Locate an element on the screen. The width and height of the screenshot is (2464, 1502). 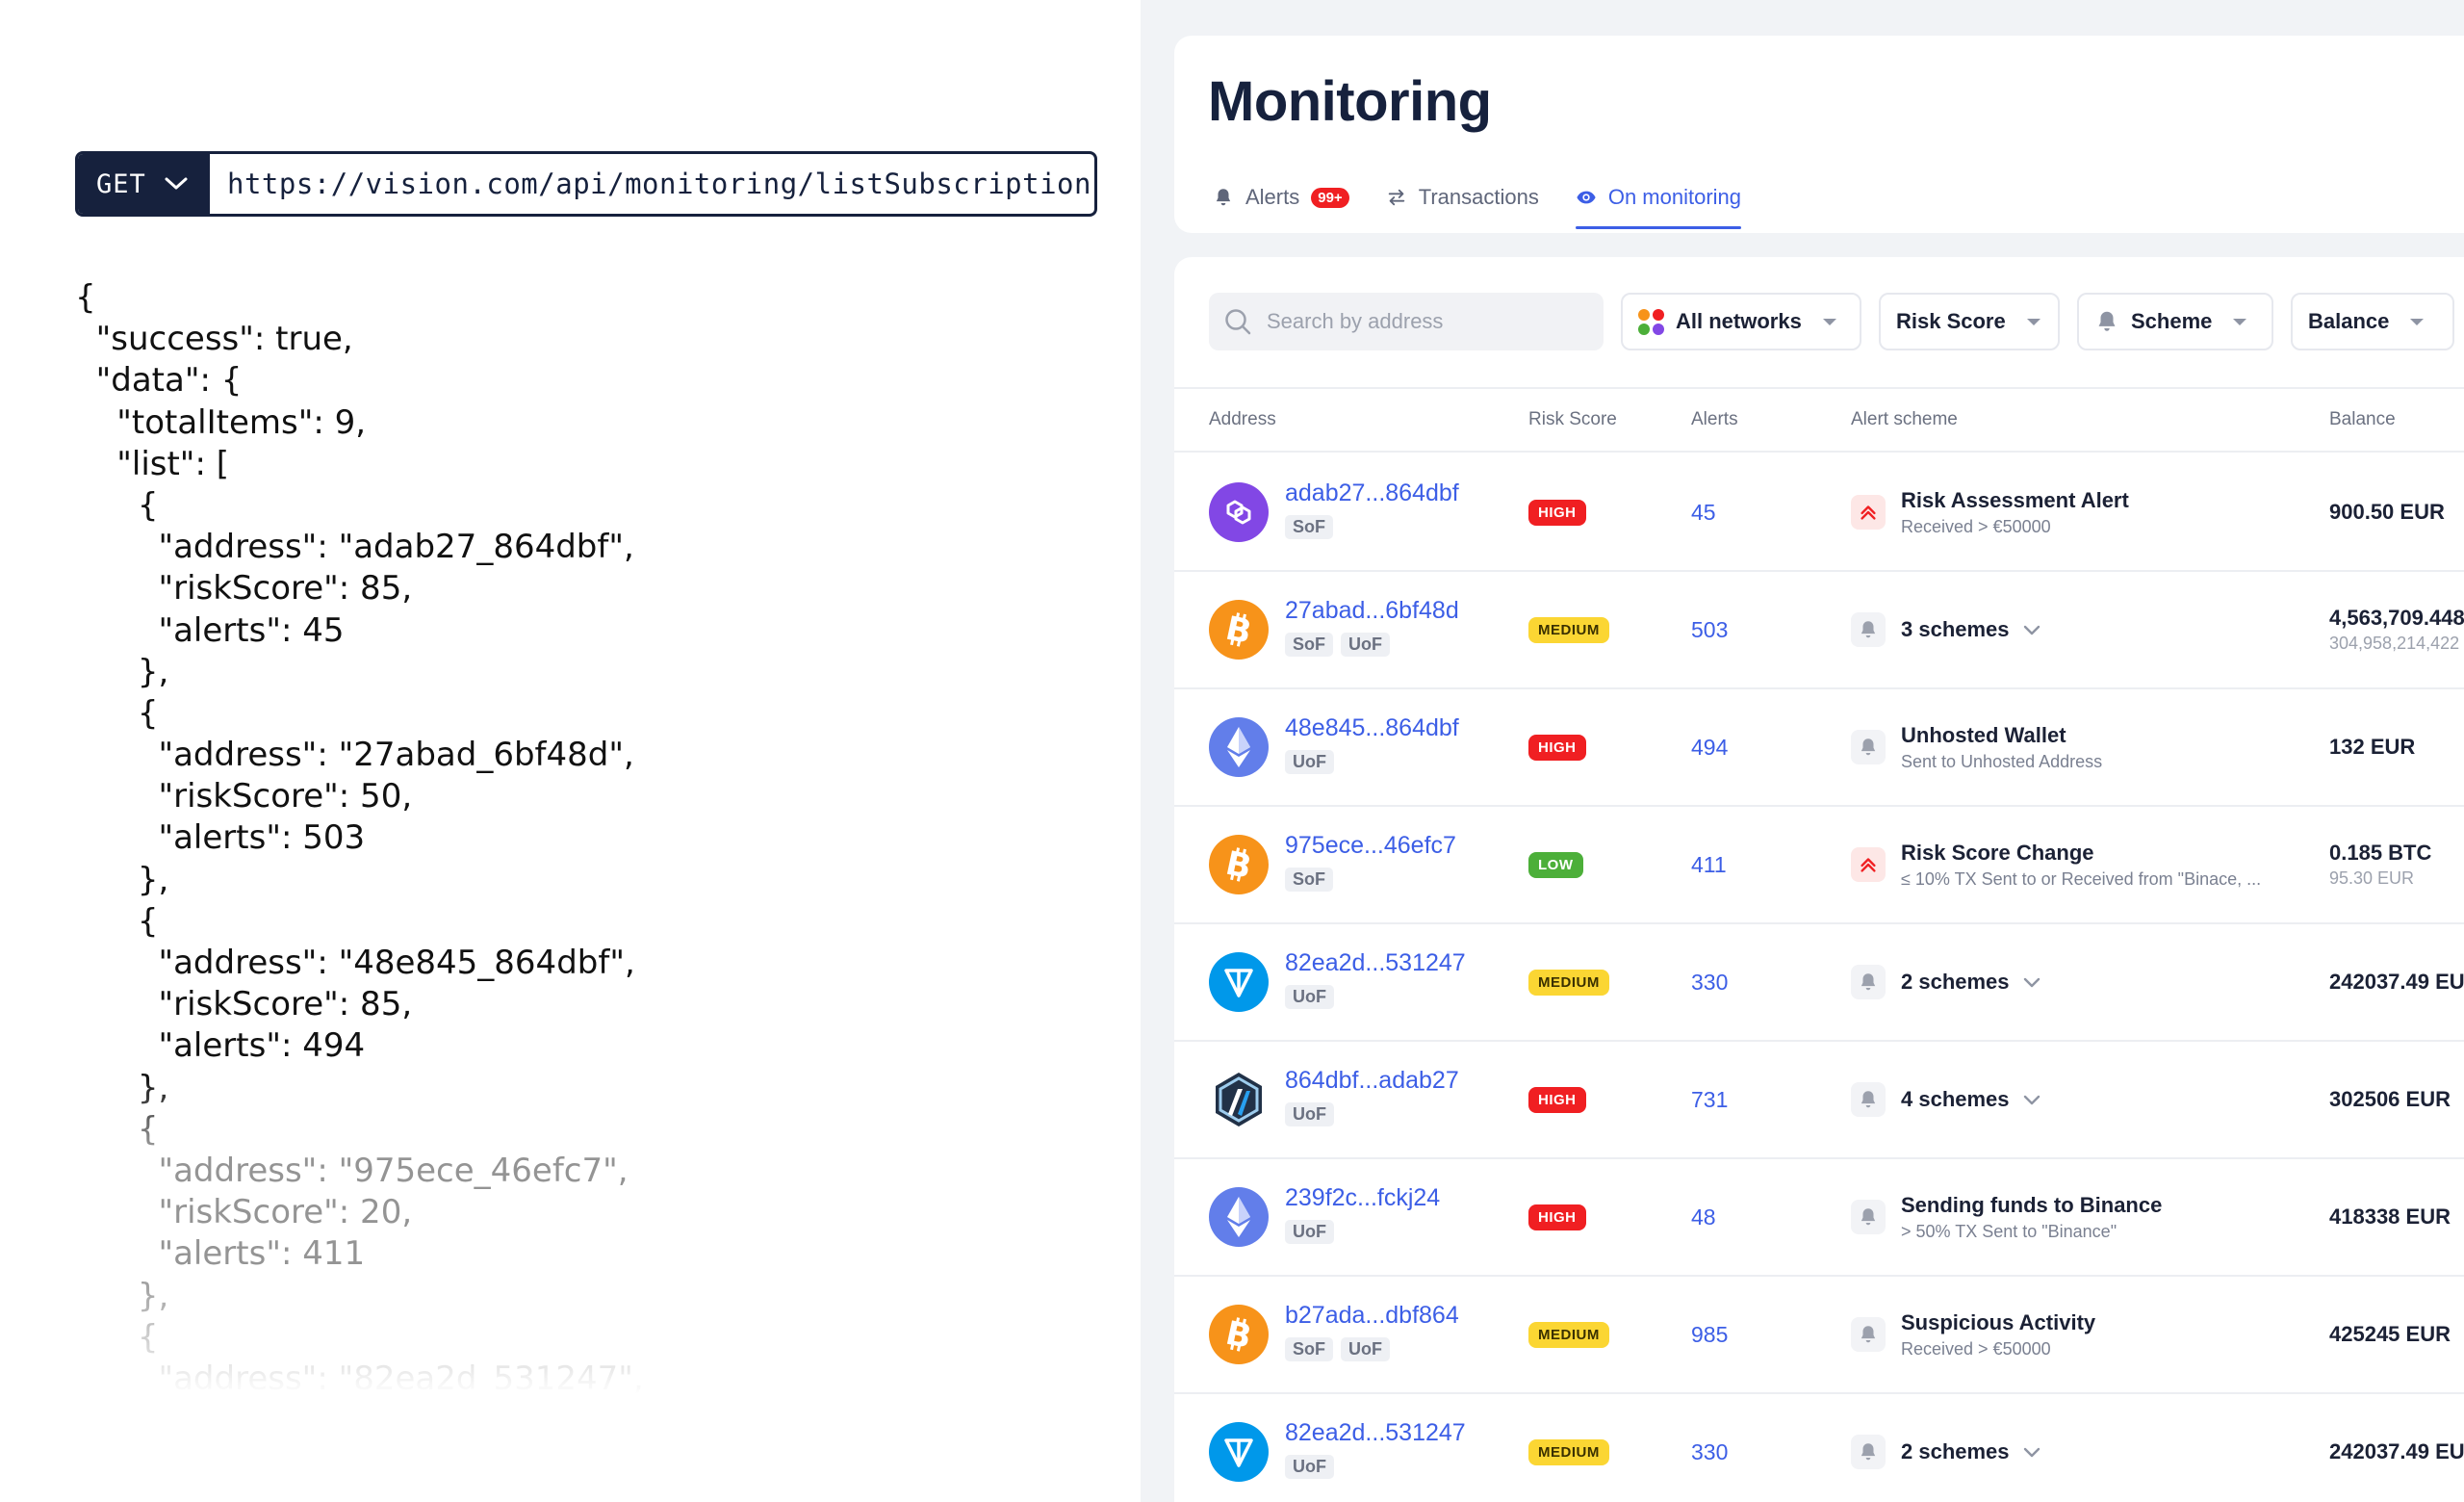
tab-alerts: Alerts 99+ is located at coordinates (1281, 197).